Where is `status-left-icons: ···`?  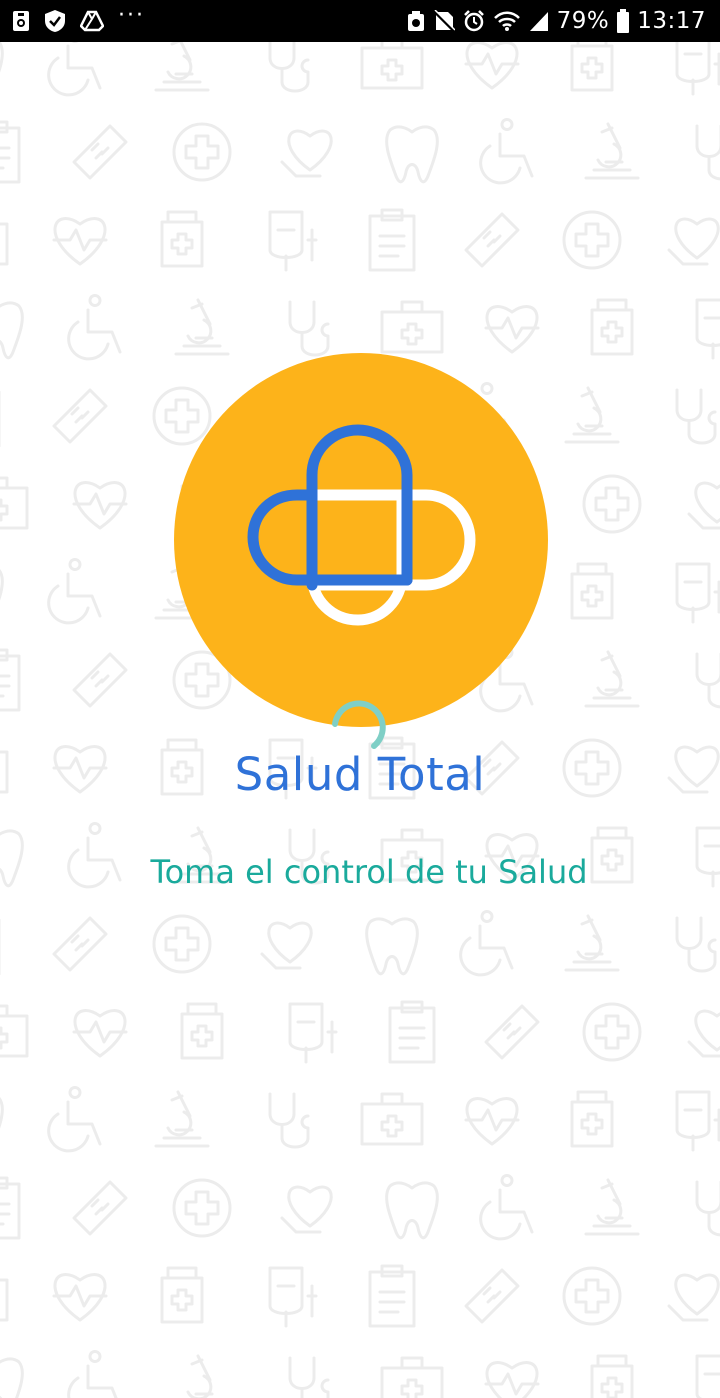 status-left-icons: ··· is located at coordinates (78, 21).